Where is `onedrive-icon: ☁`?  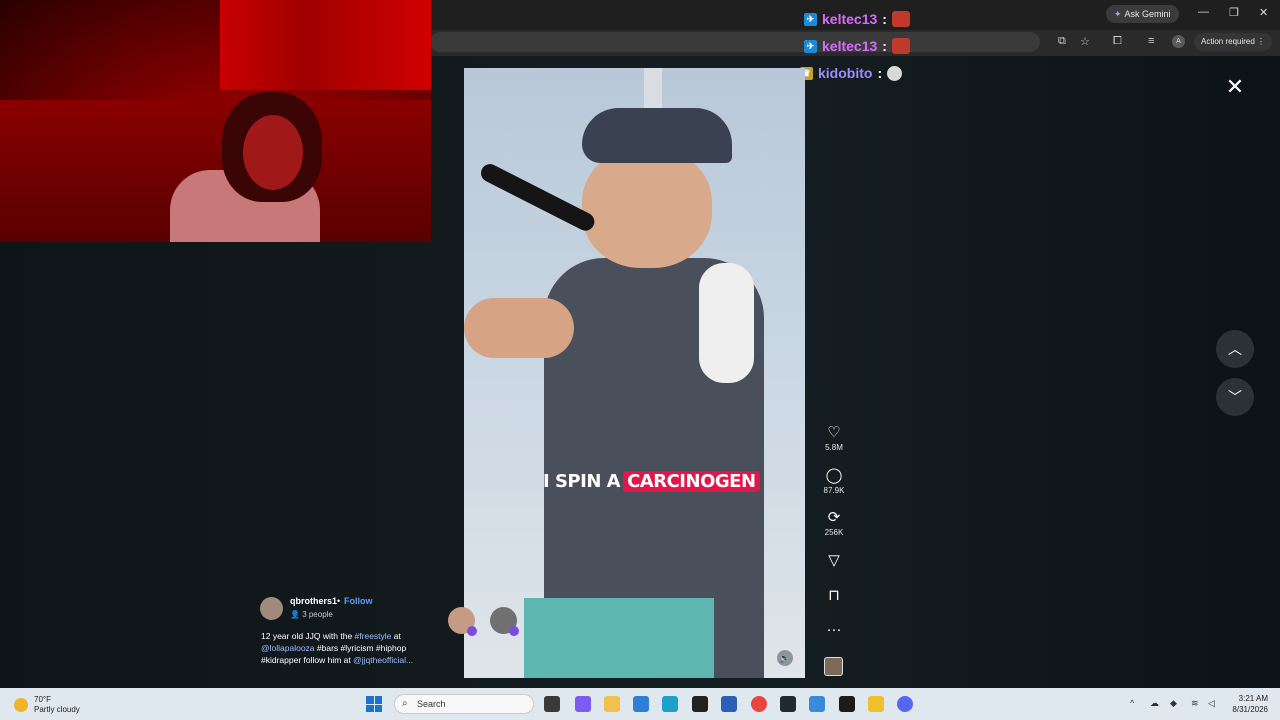 onedrive-icon: ☁ is located at coordinates (1154, 703).